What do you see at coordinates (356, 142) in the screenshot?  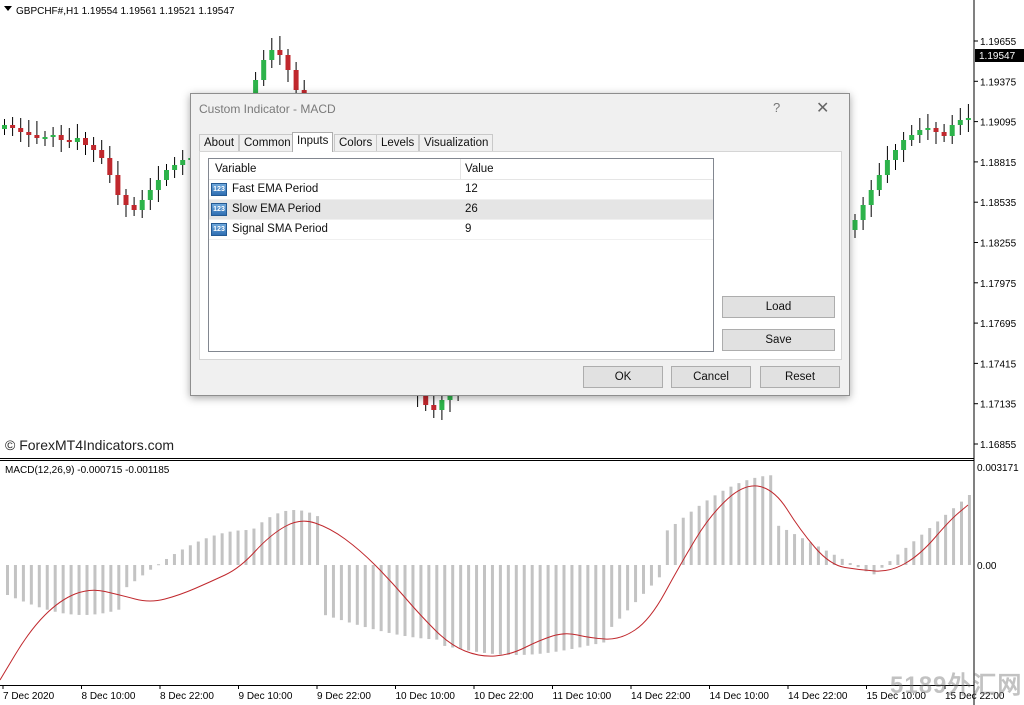 I see `tab-colors: Colors` at bounding box center [356, 142].